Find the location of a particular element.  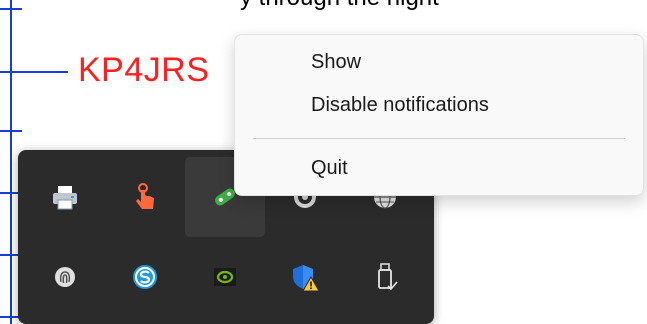

menu-item-disable-notifications: Disable notifications is located at coordinates (400, 105).